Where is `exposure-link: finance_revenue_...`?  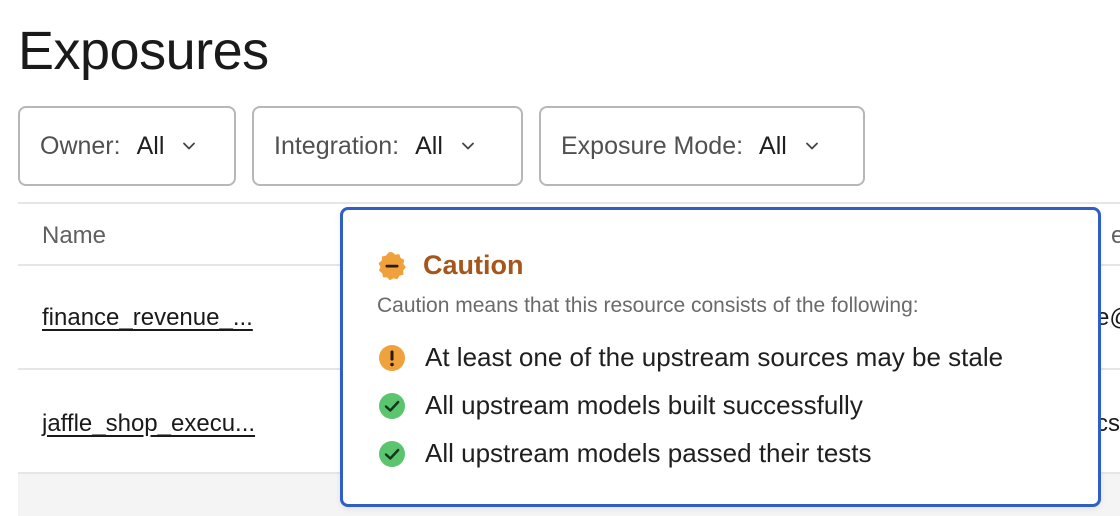 exposure-link: finance_revenue_... is located at coordinates (147, 318).